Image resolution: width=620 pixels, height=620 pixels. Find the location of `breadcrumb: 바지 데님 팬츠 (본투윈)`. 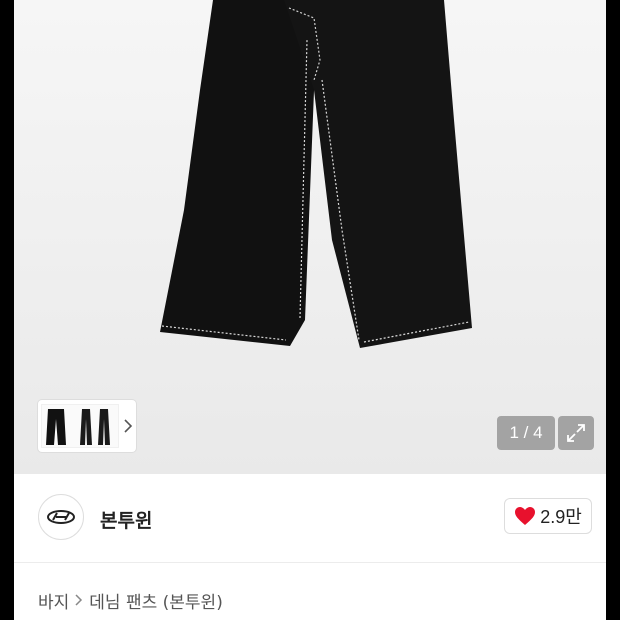

breadcrumb: 바지 데님 팬츠 (본투윈) is located at coordinates (130, 600).